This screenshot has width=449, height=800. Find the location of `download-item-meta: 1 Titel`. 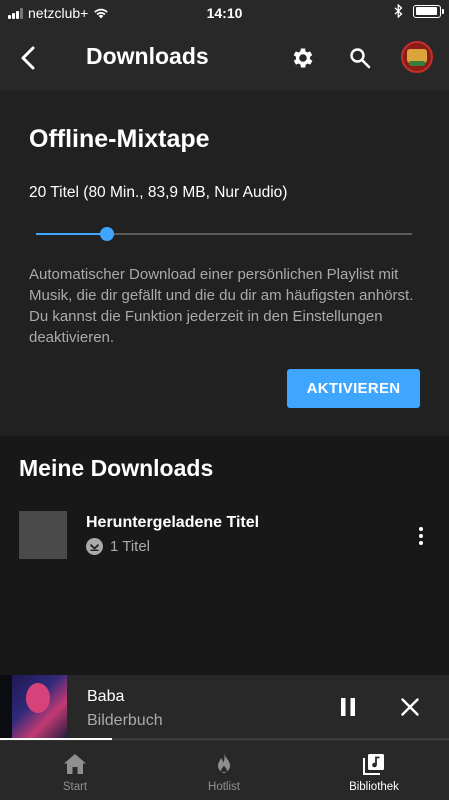

download-item-meta: 1 Titel is located at coordinates (118, 546).